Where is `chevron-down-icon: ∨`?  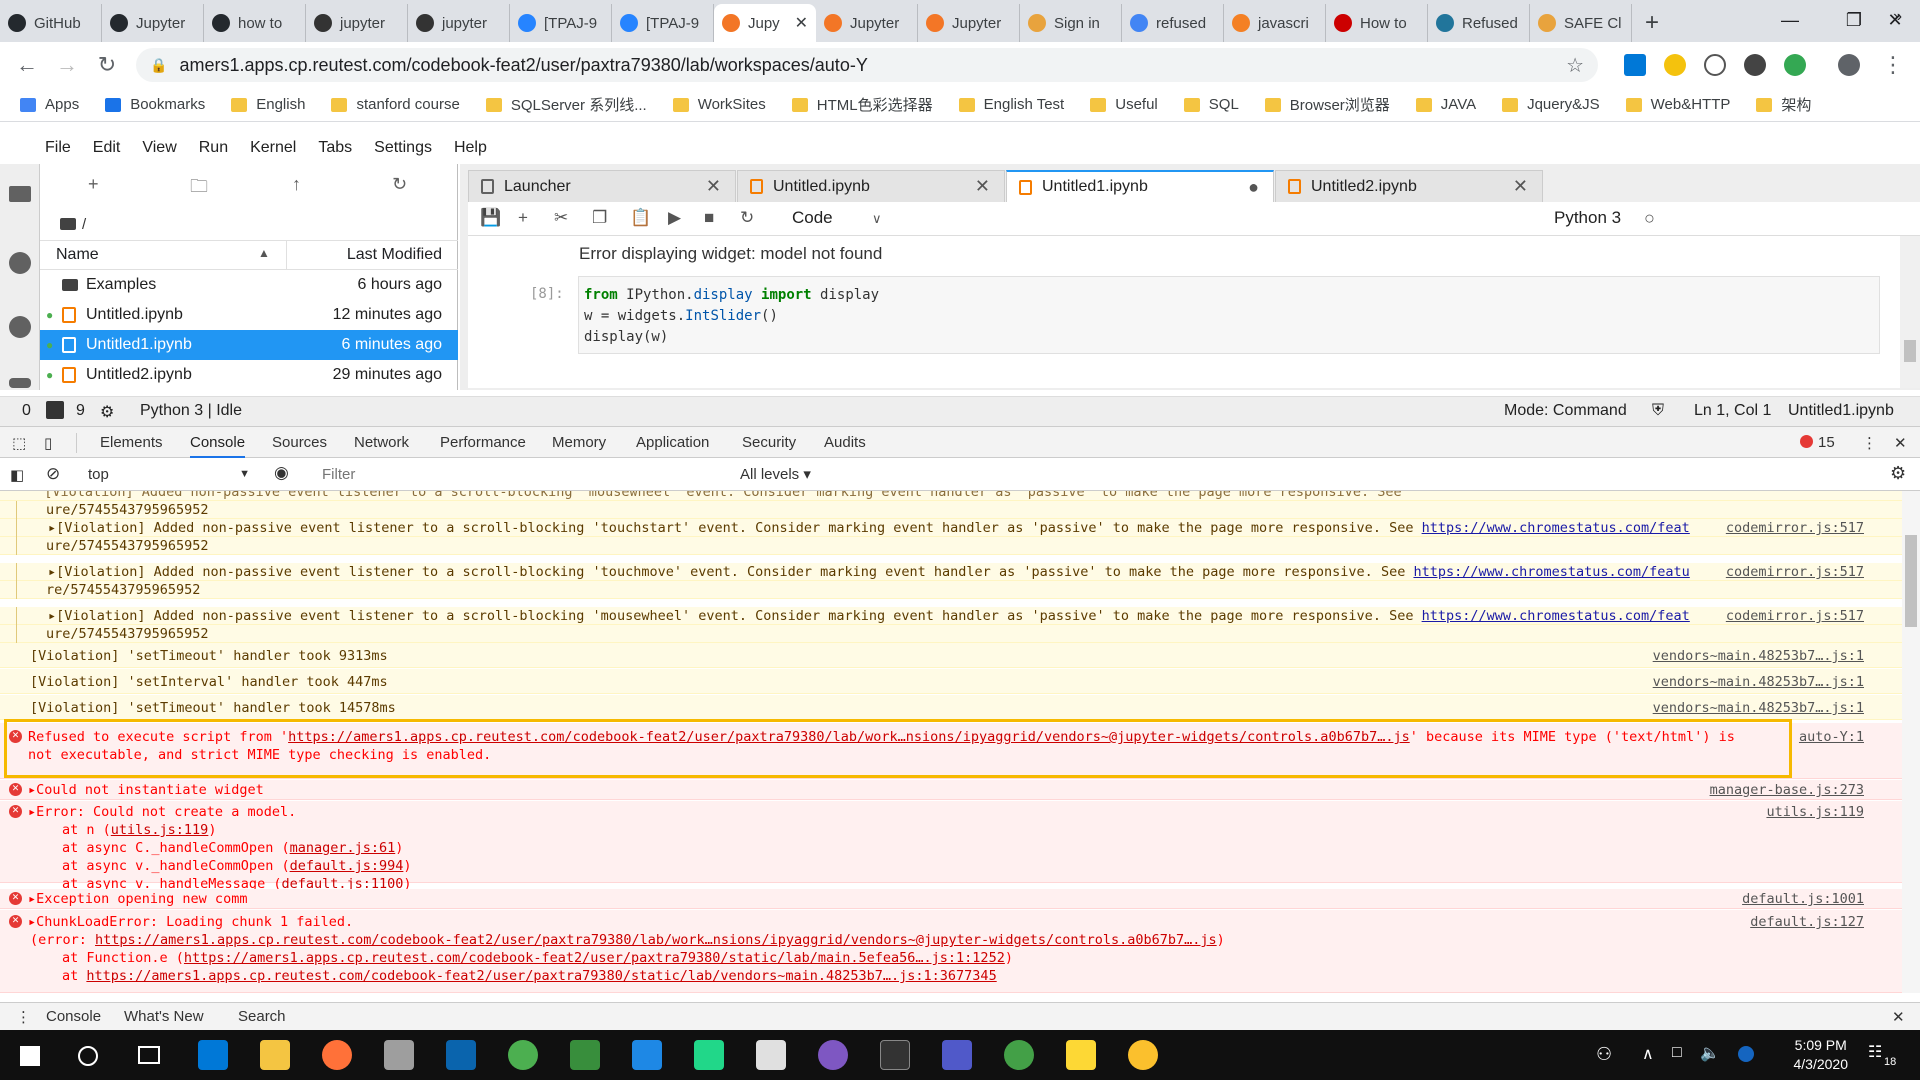 chevron-down-icon: ∨ is located at coordinates (877, 219).